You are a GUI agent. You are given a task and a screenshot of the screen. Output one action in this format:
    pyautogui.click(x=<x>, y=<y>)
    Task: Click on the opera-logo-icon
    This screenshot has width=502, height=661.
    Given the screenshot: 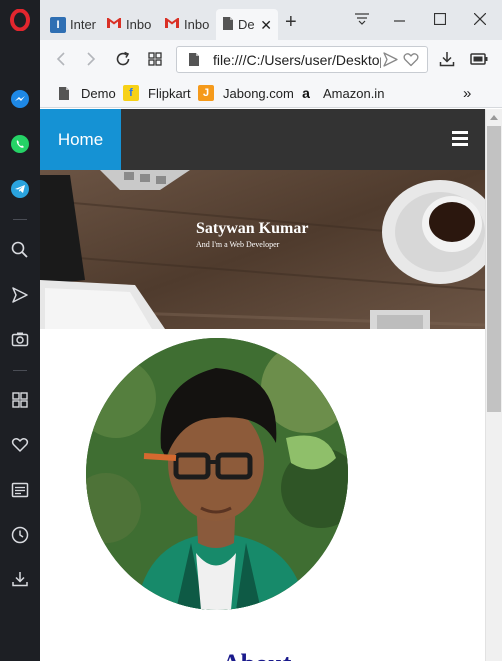 What is the action you would take?
    pyautogui.click(x=20, y=20)
    